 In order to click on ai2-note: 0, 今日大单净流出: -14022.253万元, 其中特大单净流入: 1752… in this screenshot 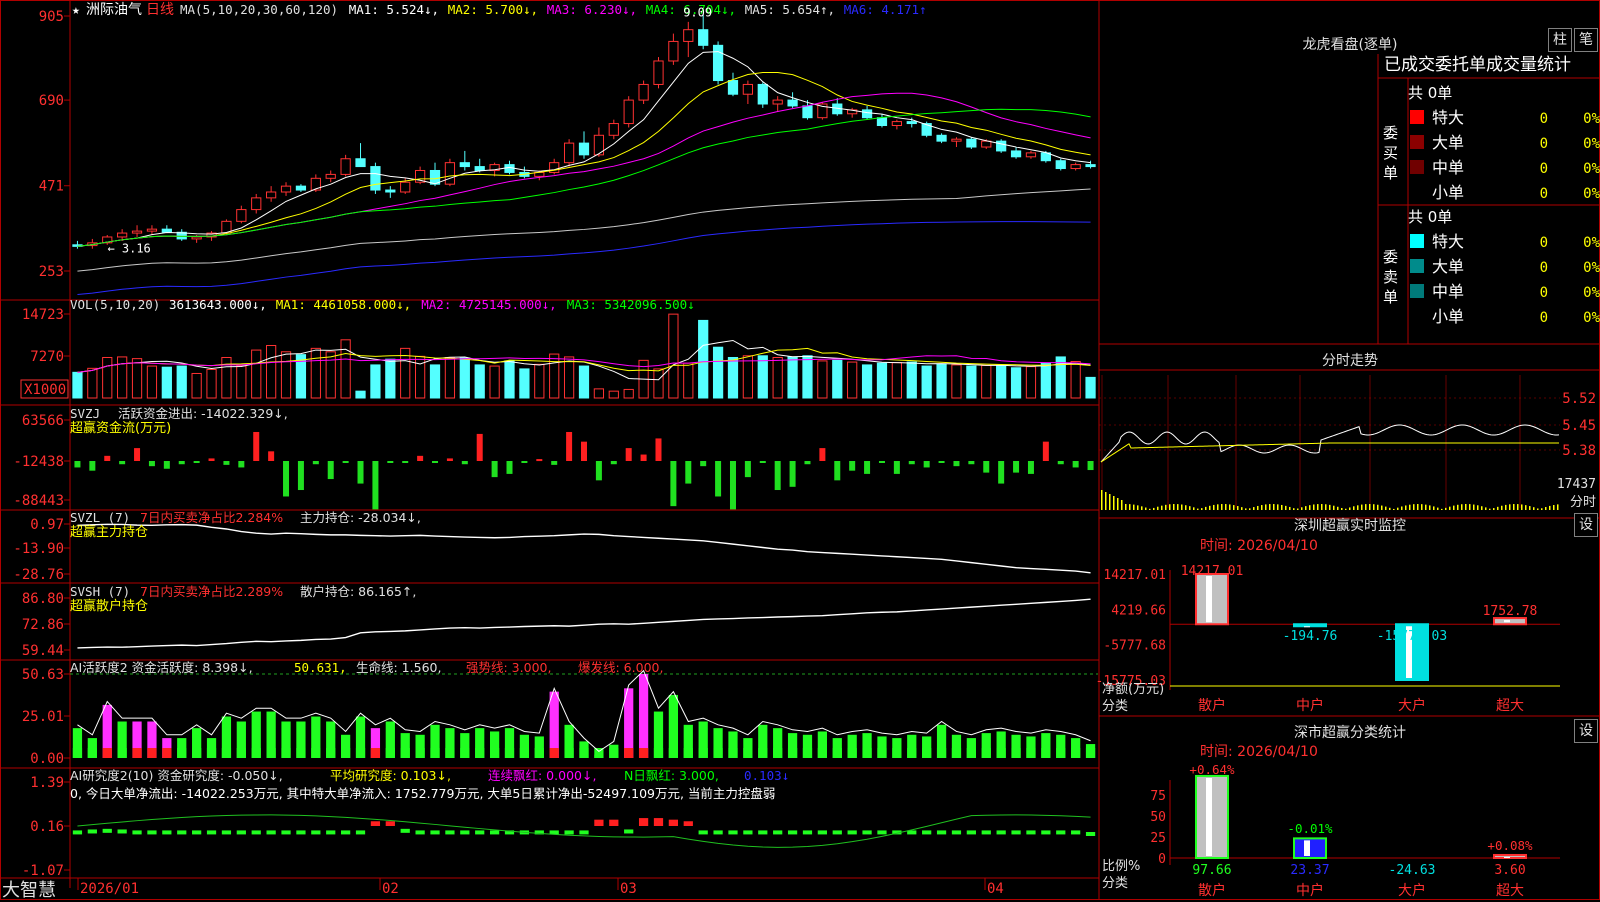, I will do `click(422, 793)`.